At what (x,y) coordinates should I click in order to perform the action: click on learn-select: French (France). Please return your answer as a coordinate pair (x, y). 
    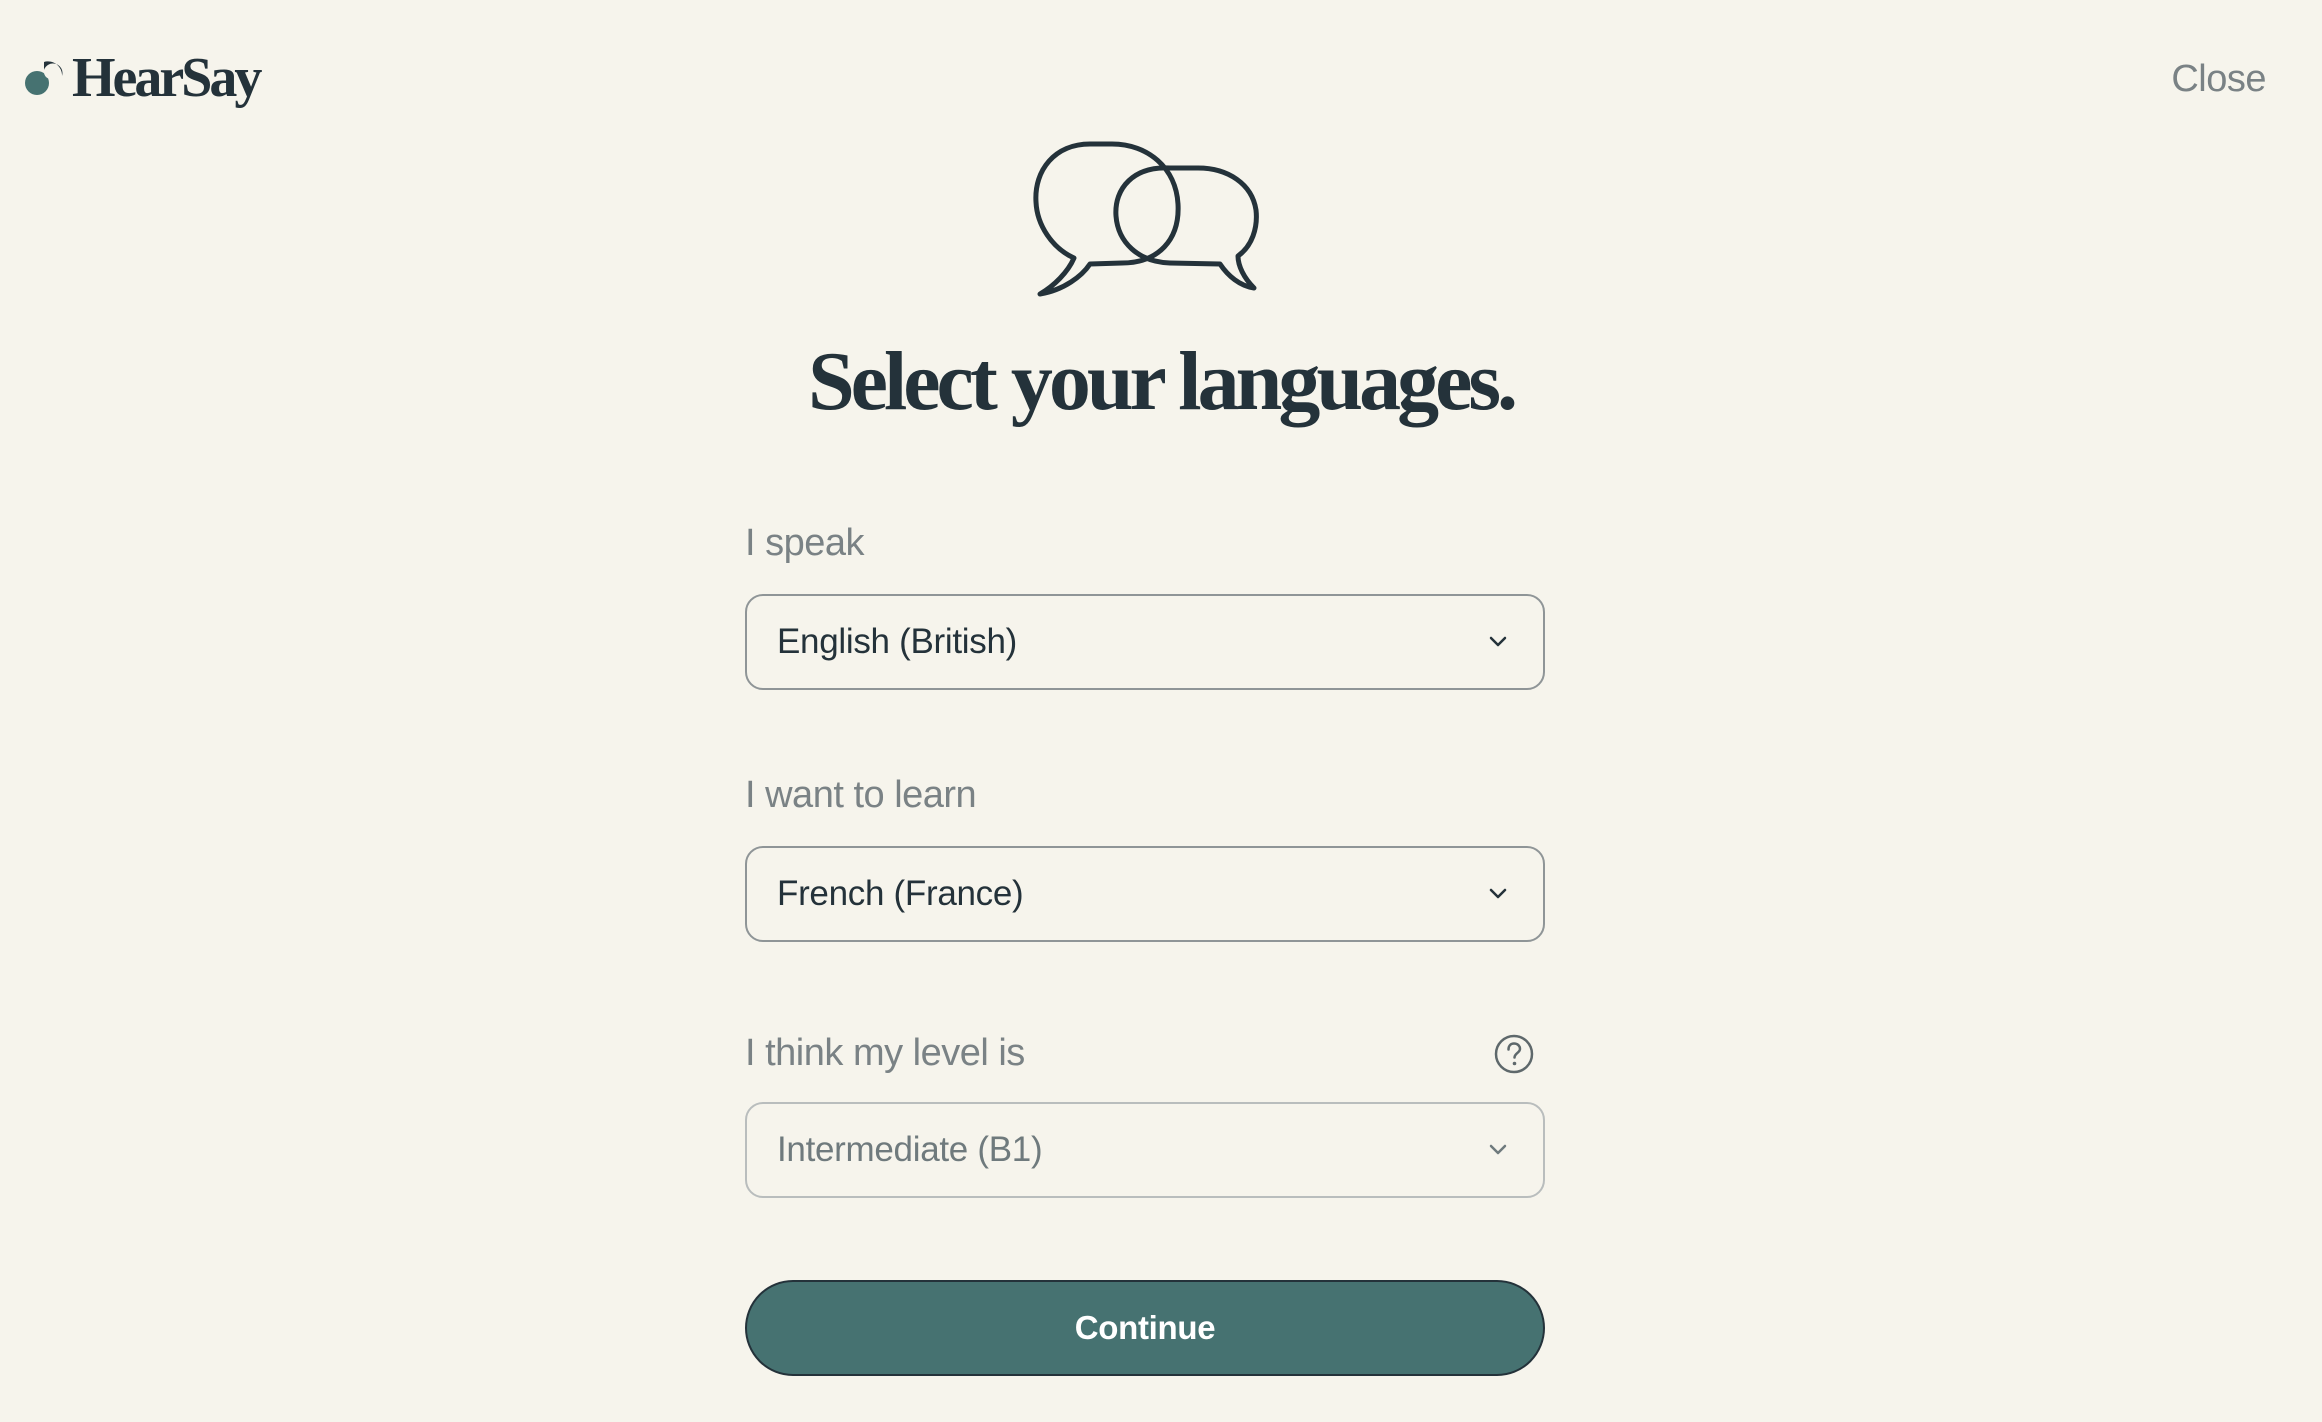
    Looking at the image, I should click on (1145, 894).